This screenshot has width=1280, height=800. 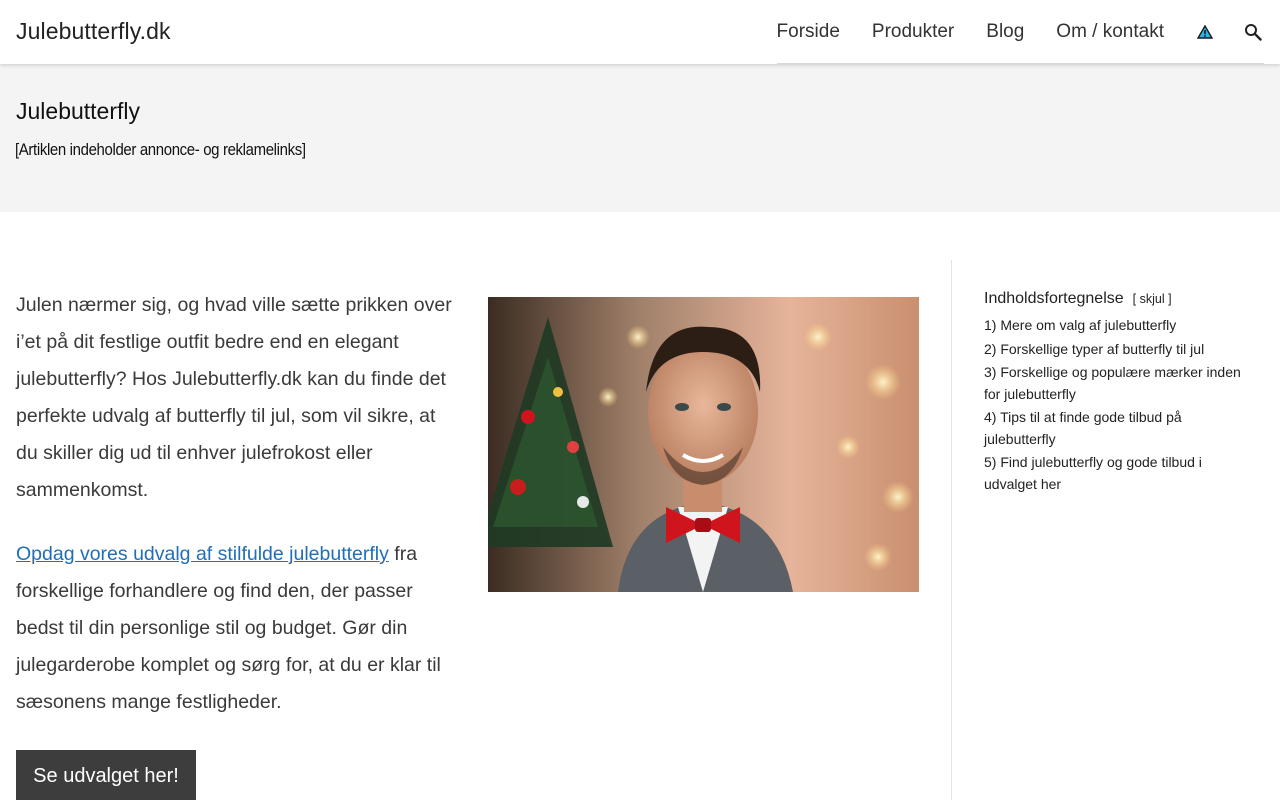 I want to click on main-nav: Forside Produkter Blog Om / kontakt, so click(x=1020, y=32).